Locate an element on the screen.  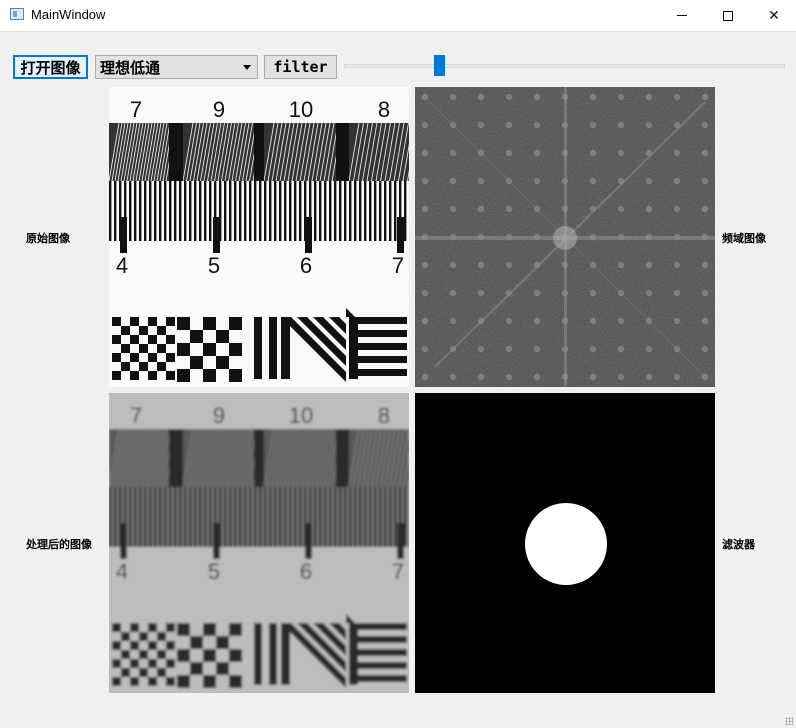
spectrum-dc-center is located at coordinates (565, 238).